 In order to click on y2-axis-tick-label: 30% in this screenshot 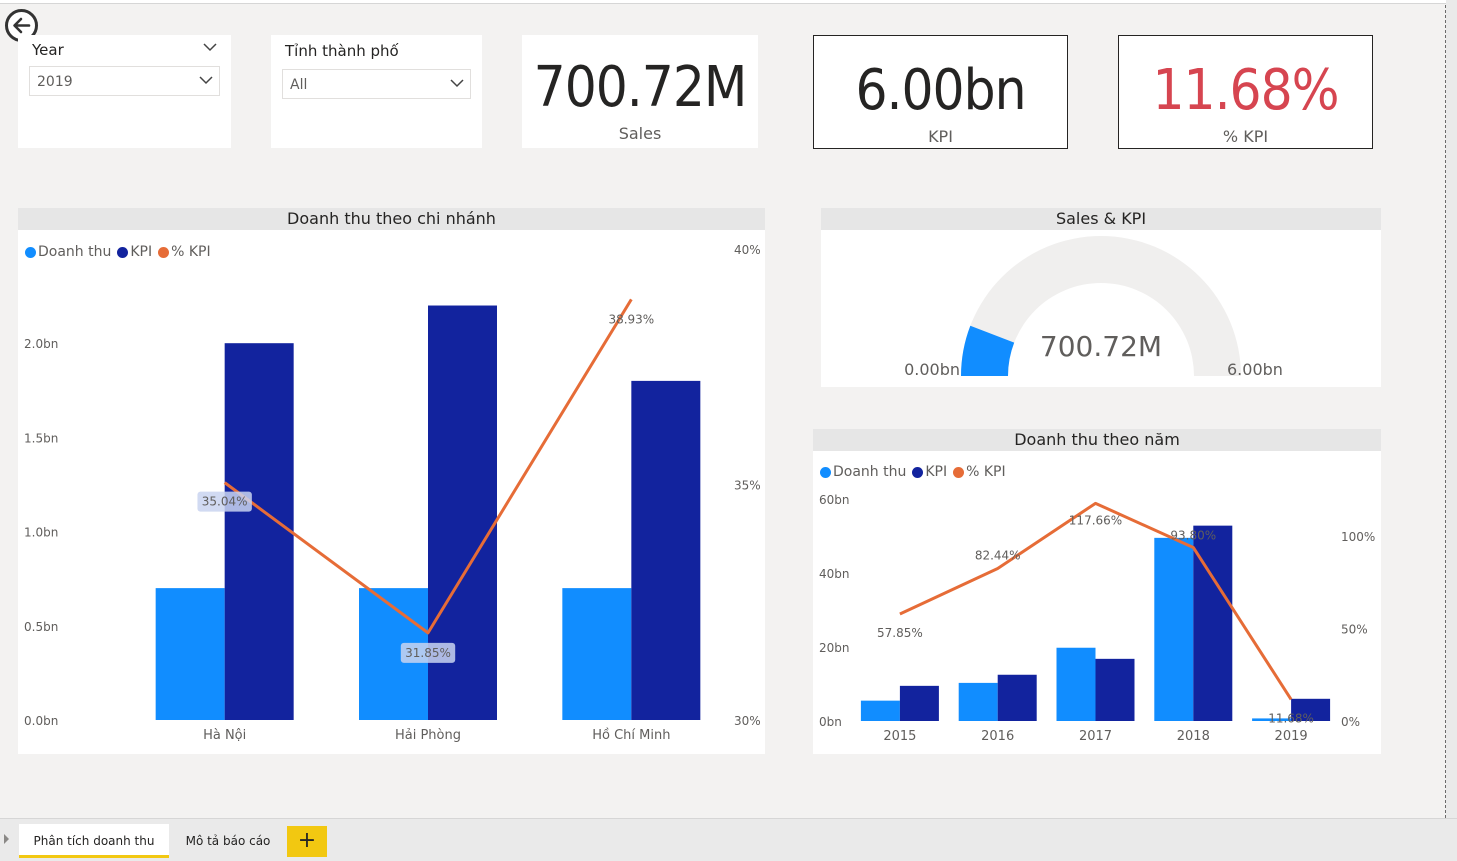, I will do `click(747, 721)`.